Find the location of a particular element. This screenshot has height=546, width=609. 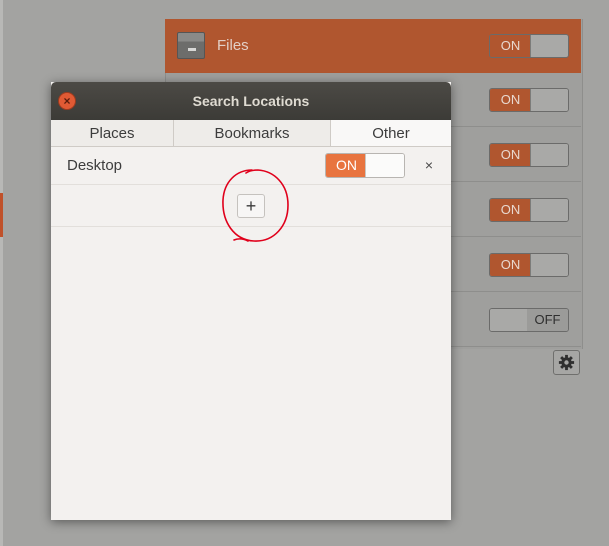

tab-other: Other is located at coordinates (391, 133).